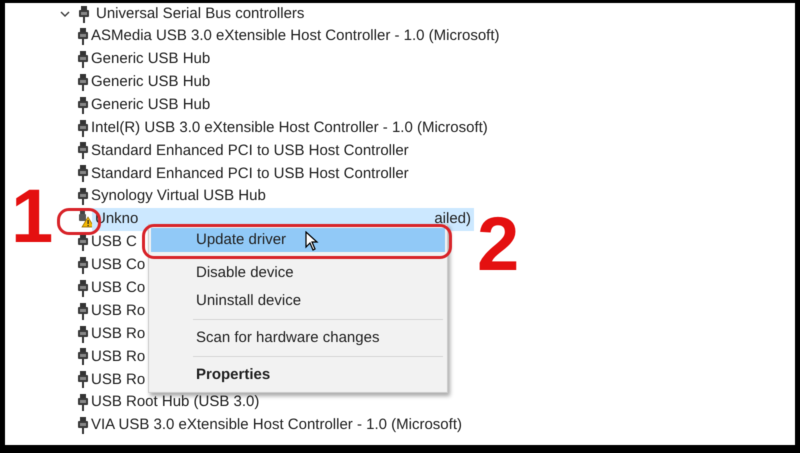  I want to click on menu-item: Update driver, so click(298, 240).